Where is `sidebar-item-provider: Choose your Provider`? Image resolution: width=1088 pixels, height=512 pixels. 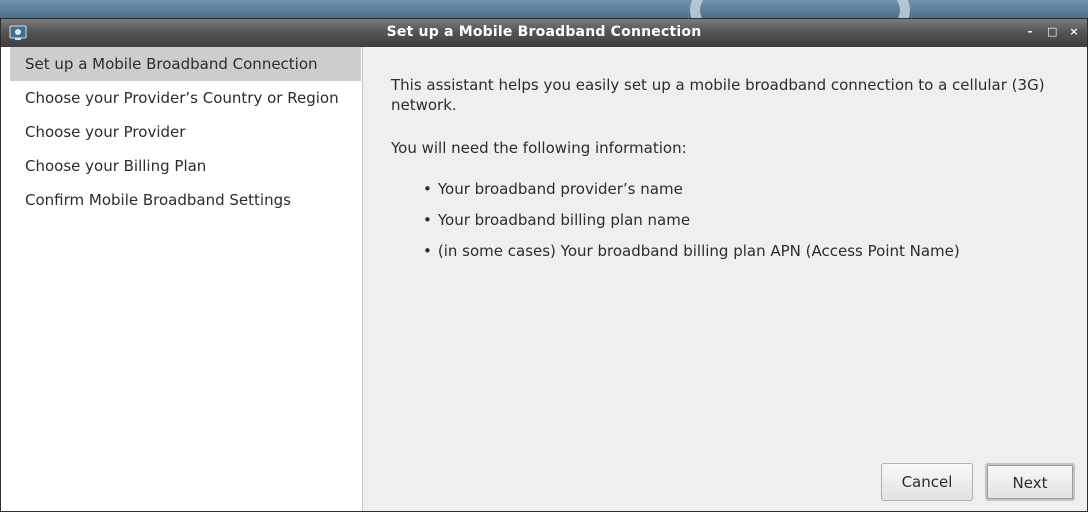 sidebar-item-provider: Choose your Provider is located at coordinates (181, 132).